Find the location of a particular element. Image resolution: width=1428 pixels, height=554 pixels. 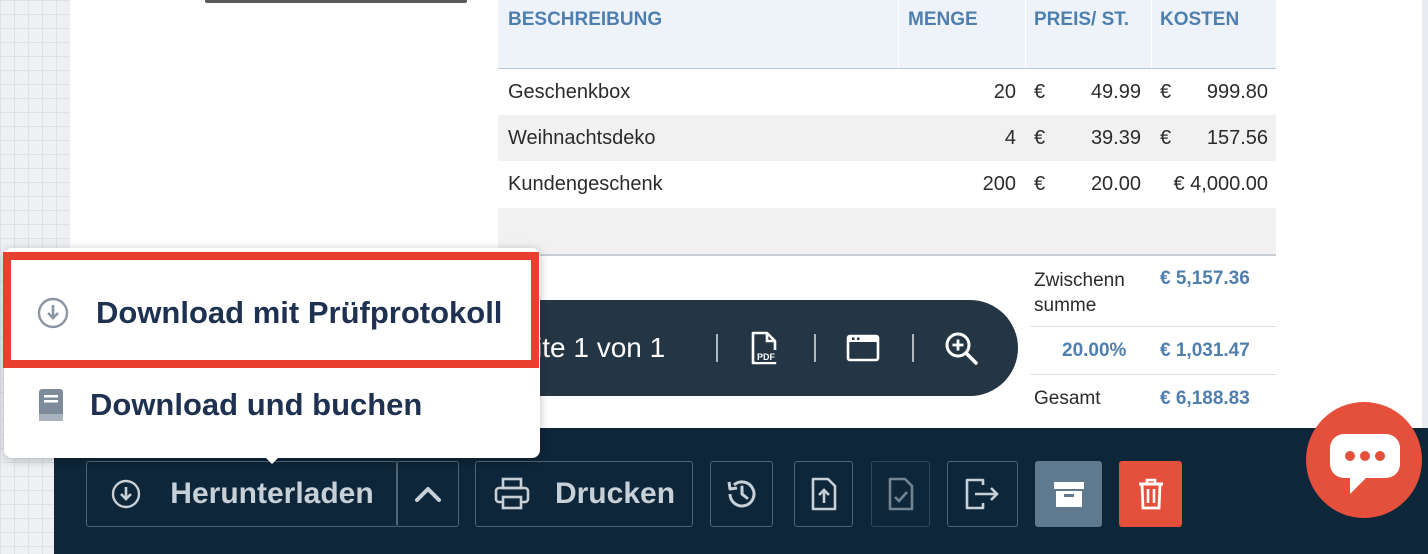

cell-price: 49.99 is located at coordinates (1115, 92).